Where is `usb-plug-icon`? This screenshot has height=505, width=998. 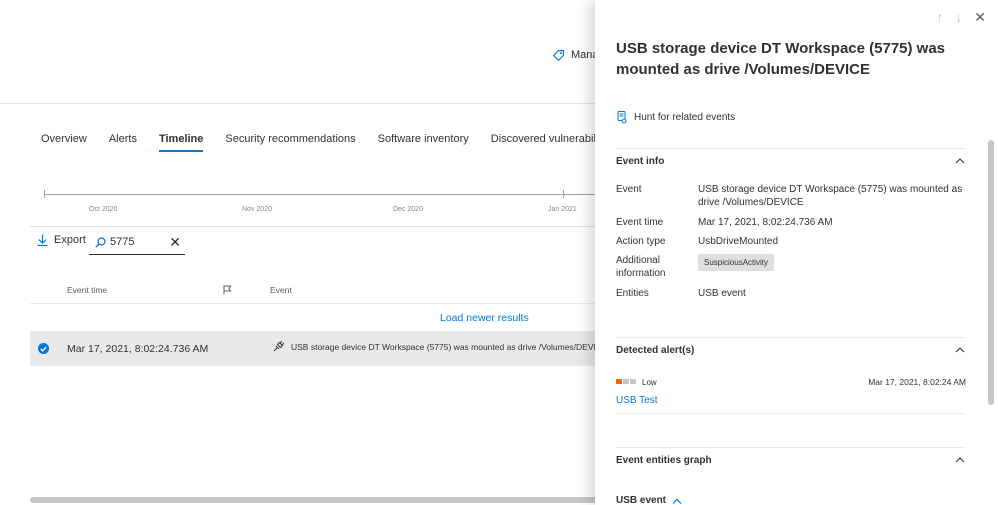
usb-plug-icon is located at coordinates (278, 346).